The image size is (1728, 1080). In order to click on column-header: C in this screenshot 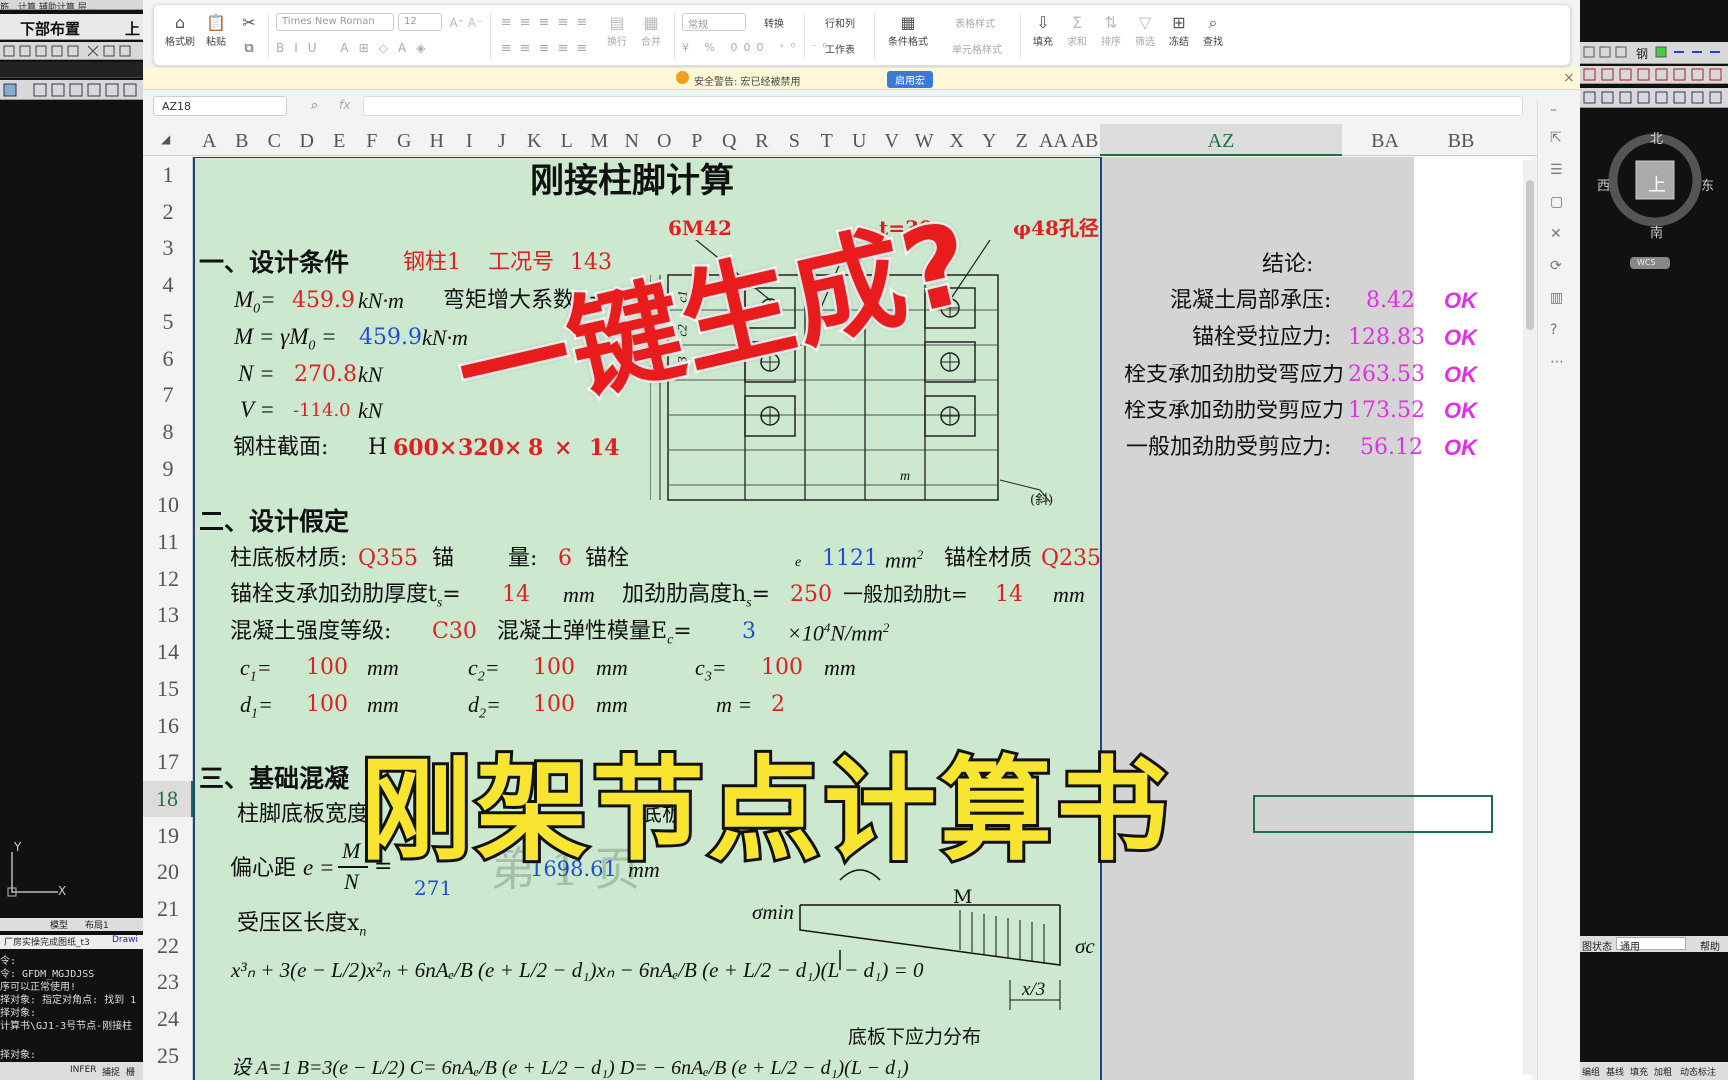, I will do `click(274, 140)`.